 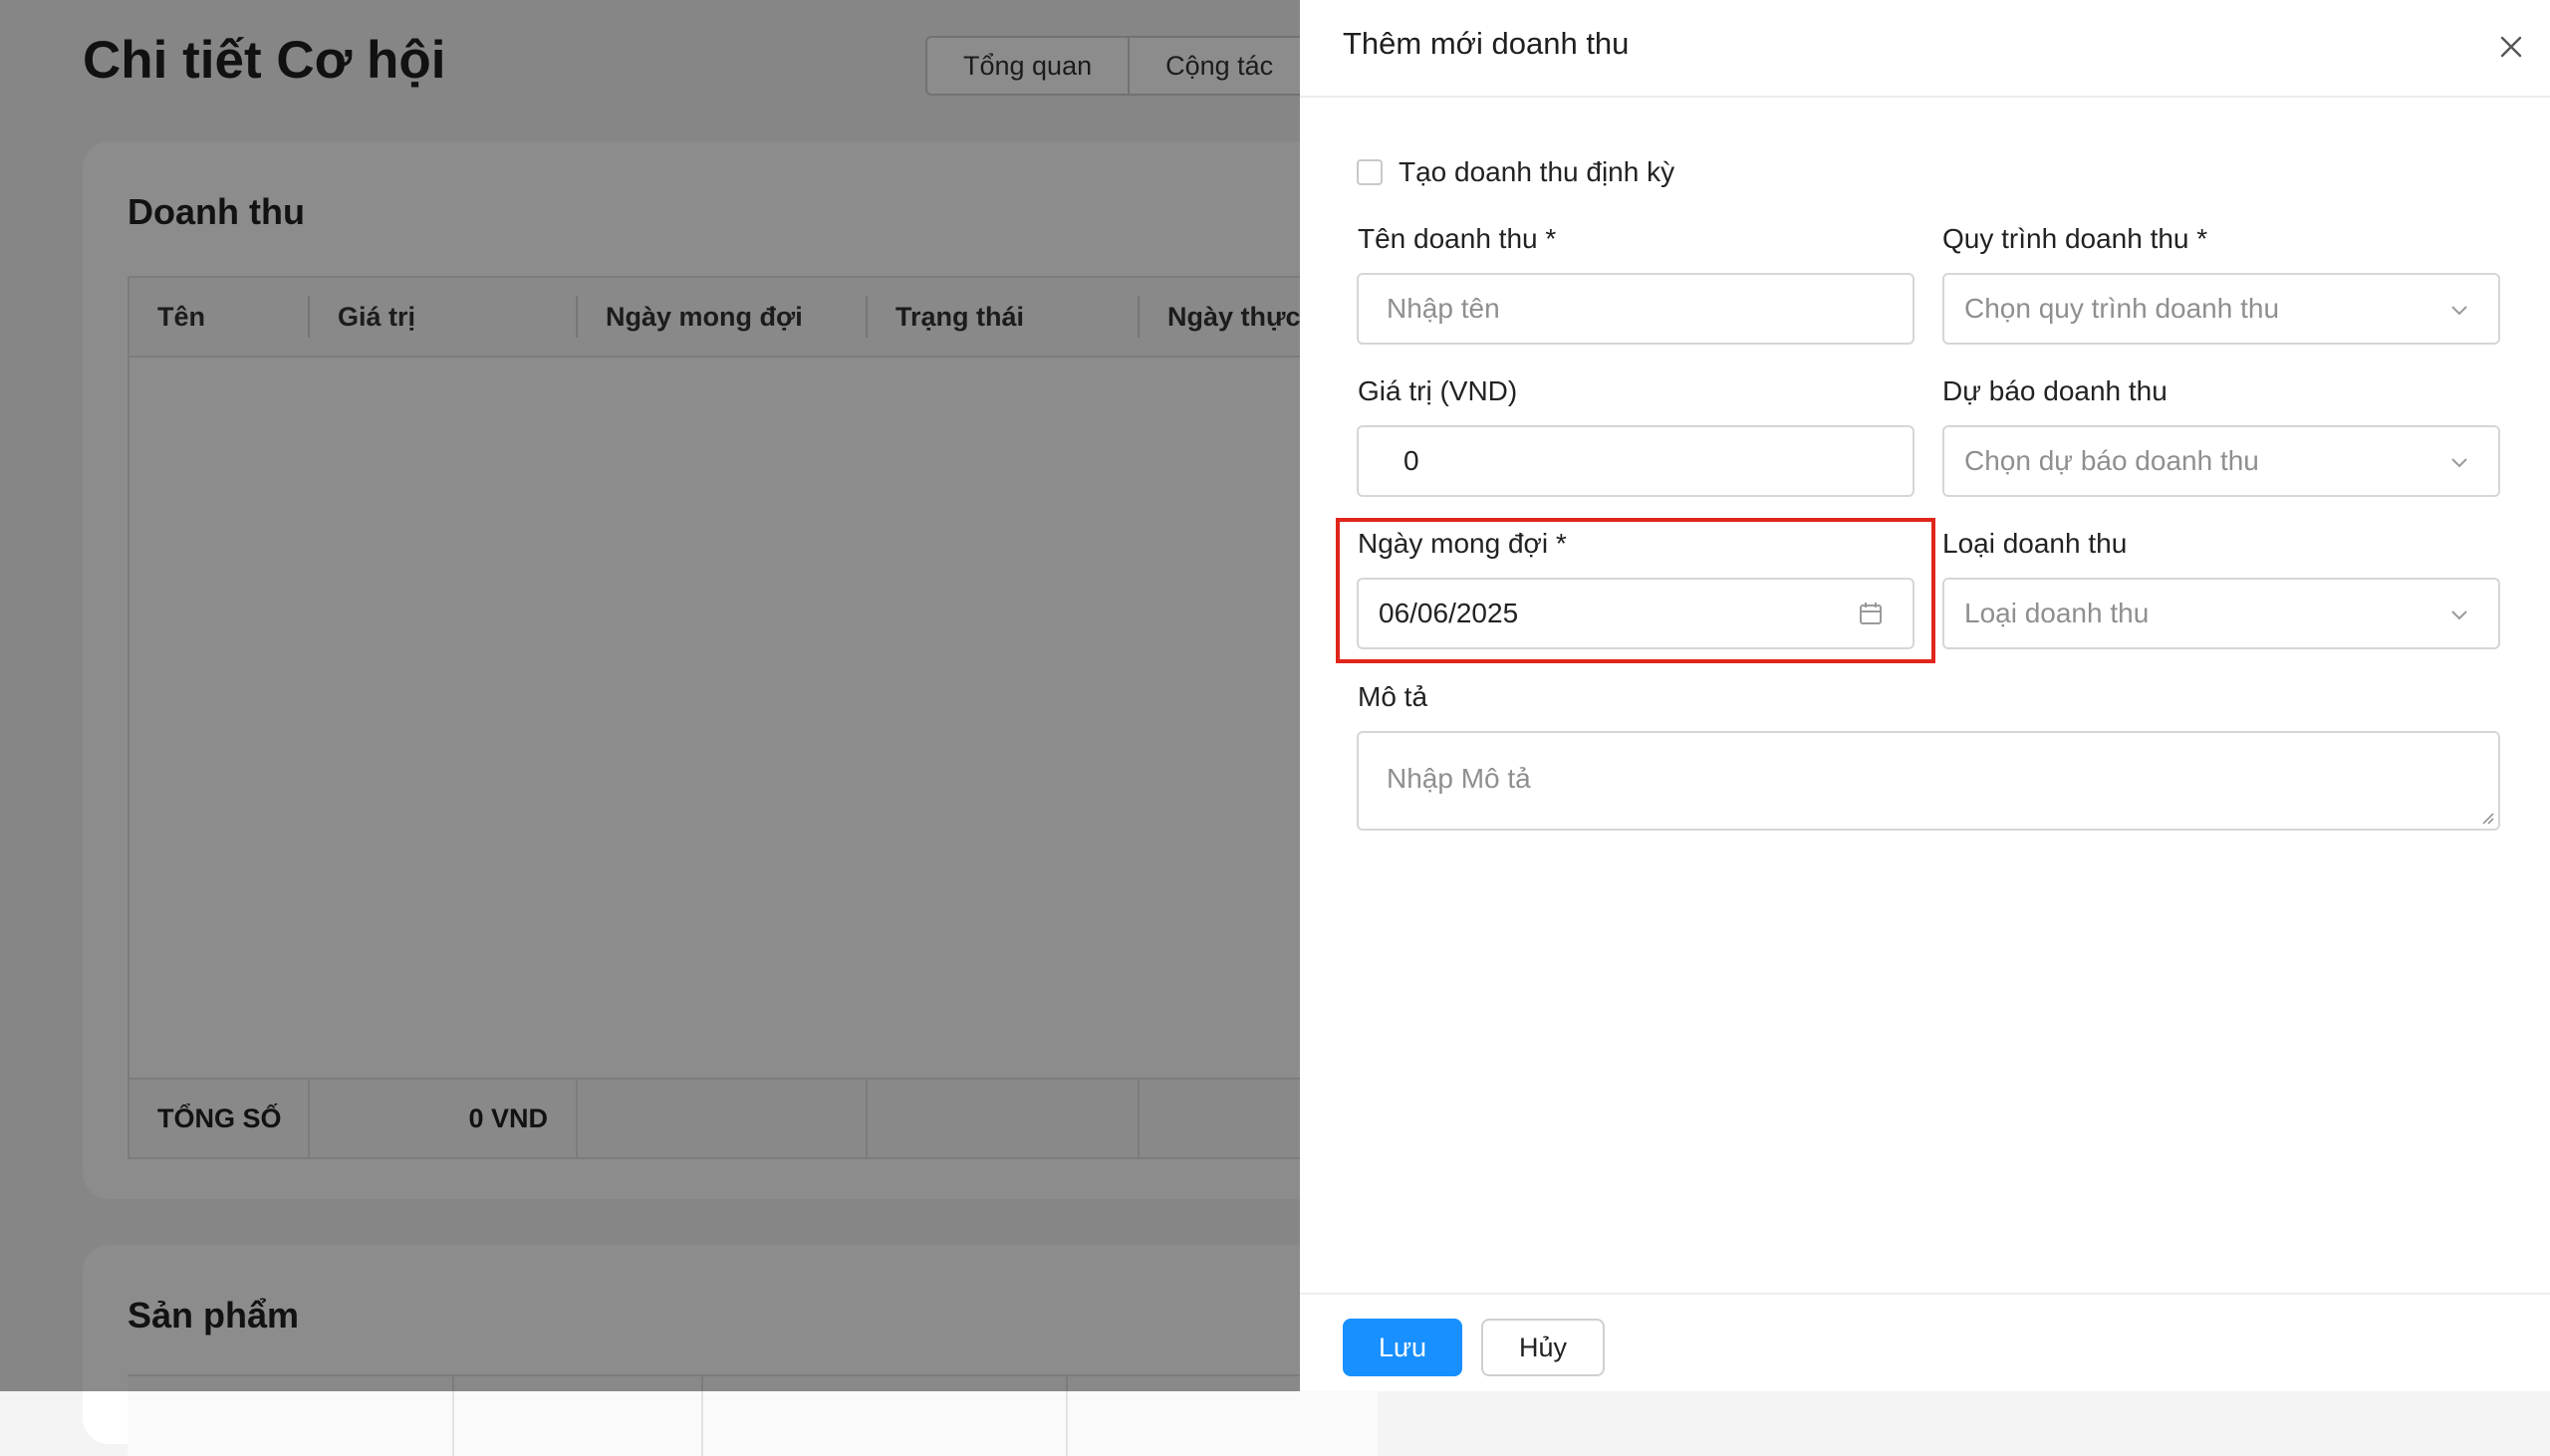 What do you see at coordinates (1928, 781) in the screenshot?
I see `description-textarea: Nhập Mô tả` at bounding box center [1928, 781].